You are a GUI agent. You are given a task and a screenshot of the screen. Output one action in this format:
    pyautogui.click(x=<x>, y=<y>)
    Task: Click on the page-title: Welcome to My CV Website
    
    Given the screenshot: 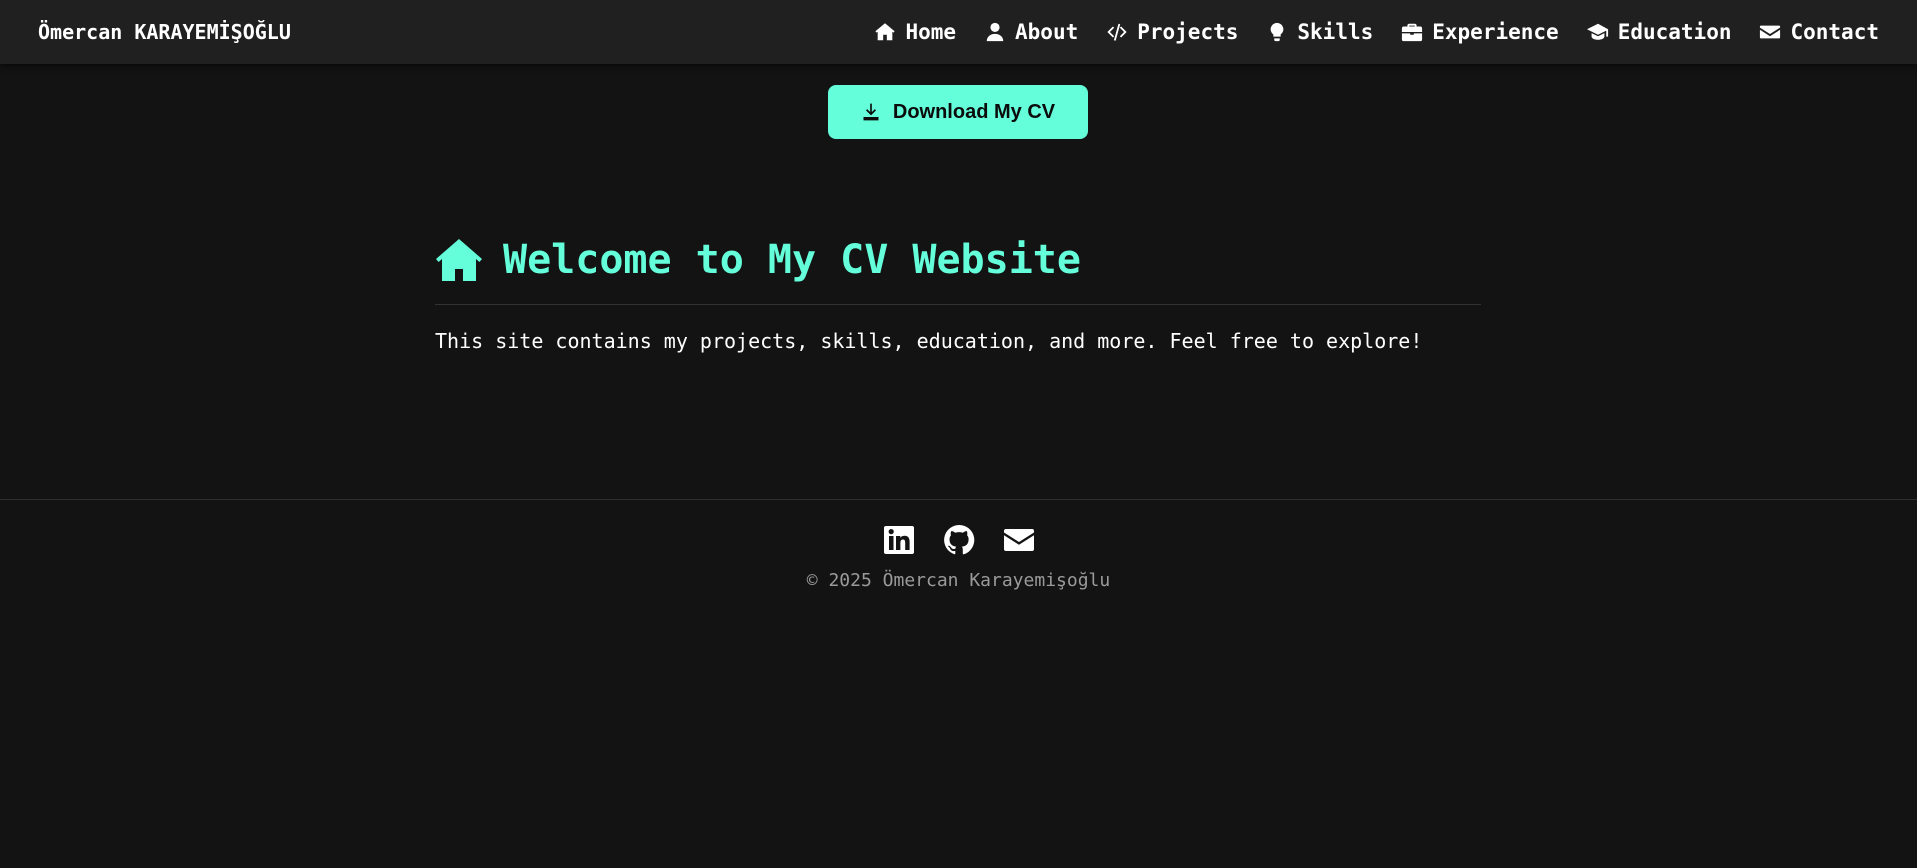 What is the action you would take?
    pyautogui.click(x=958, y=260)
    